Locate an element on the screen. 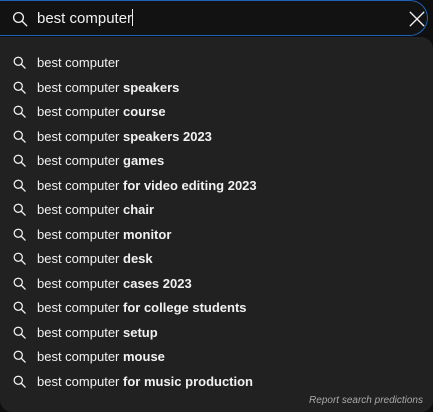  suggestion-item: best computer is located at coordinates (216, 63).